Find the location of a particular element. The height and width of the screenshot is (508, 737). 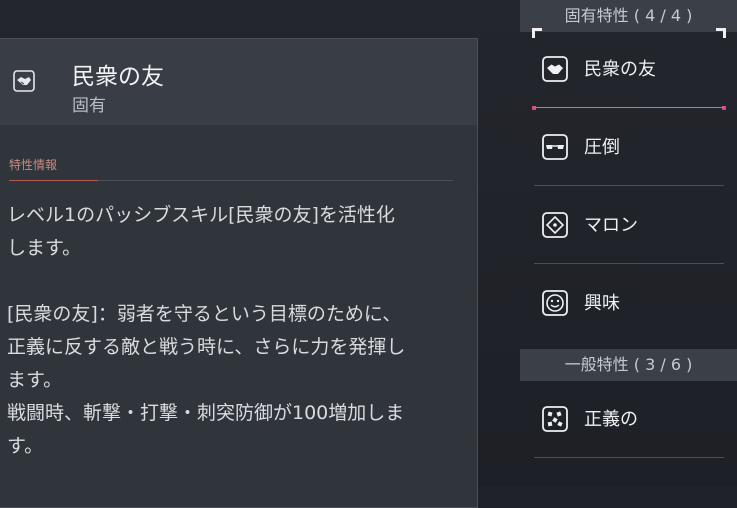

section-label: 特性情報 is located at coordinates (33, 165).